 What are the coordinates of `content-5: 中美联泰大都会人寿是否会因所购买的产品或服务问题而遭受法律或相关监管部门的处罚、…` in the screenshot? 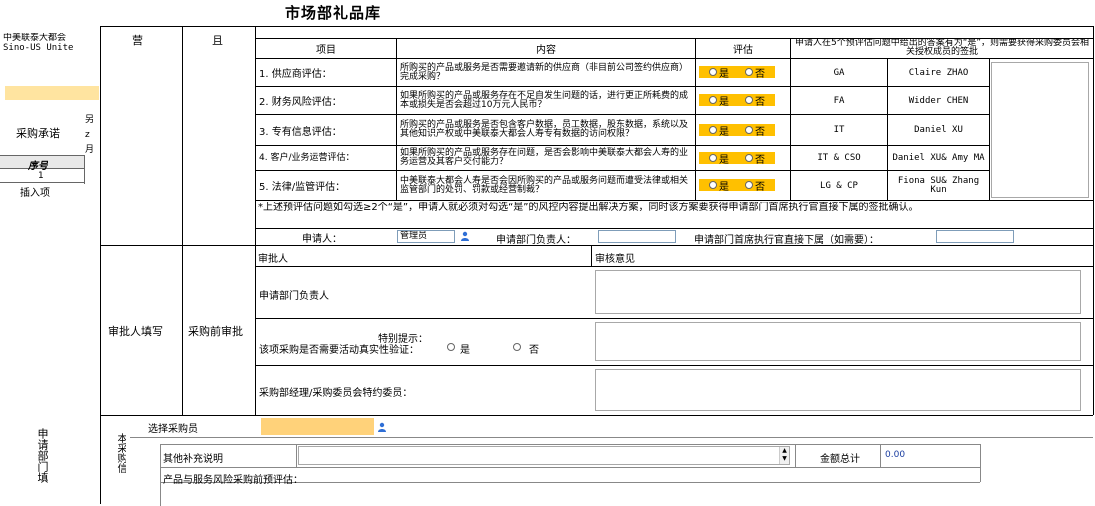 It's located at (544, 185).